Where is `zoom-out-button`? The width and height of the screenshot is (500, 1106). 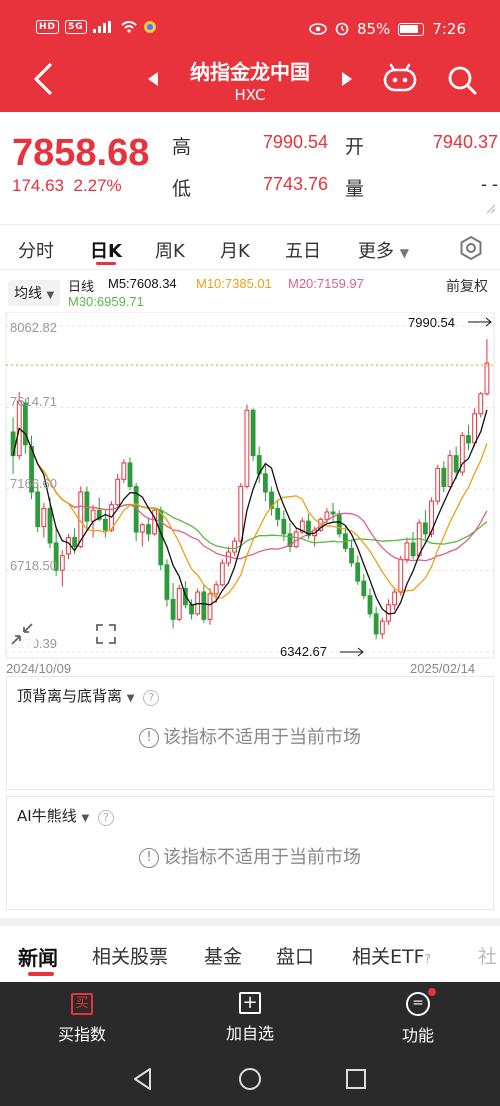
zoom-out-button is located at coordinates (22, 634).